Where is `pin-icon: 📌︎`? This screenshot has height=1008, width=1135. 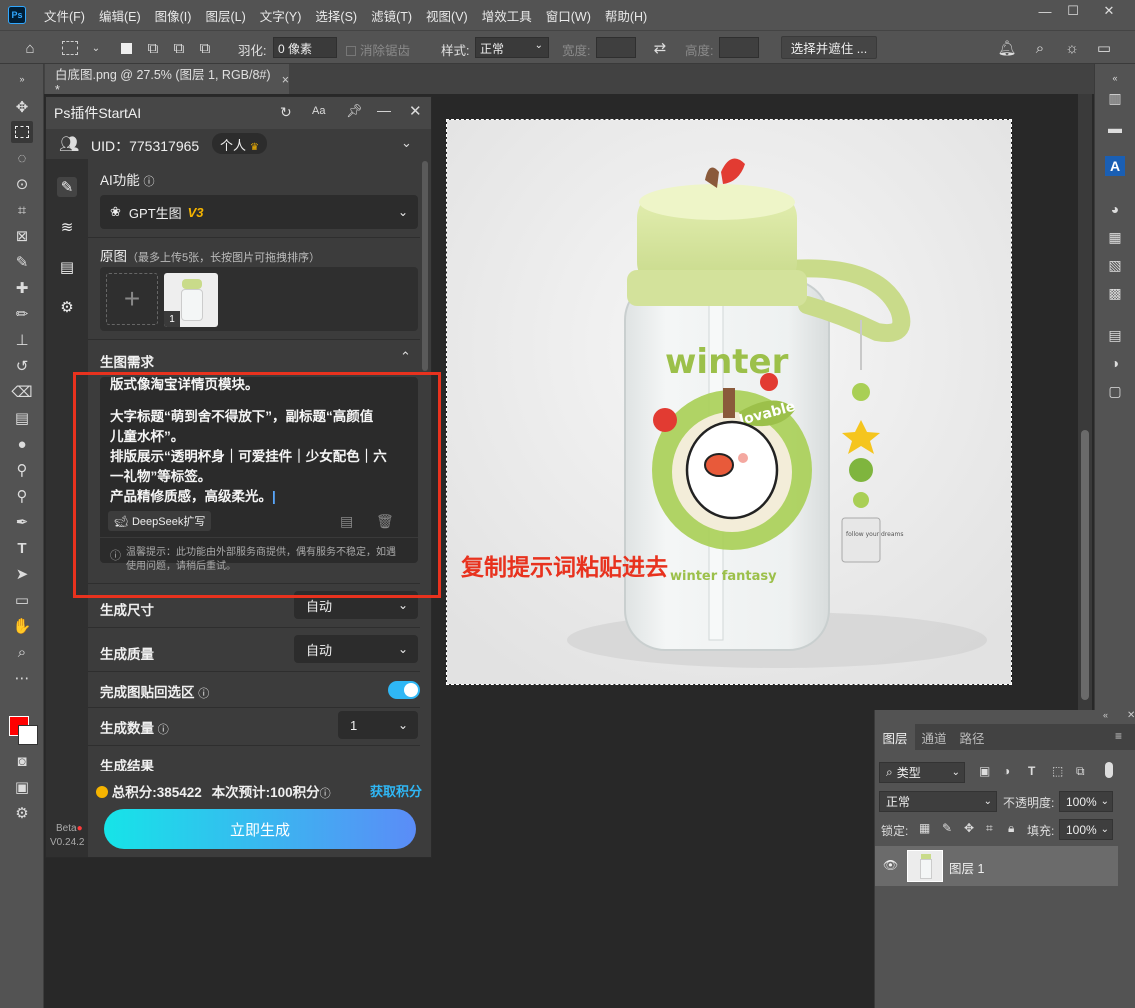 pin-icon: 📌︎ is located at coordinates (354, 111).